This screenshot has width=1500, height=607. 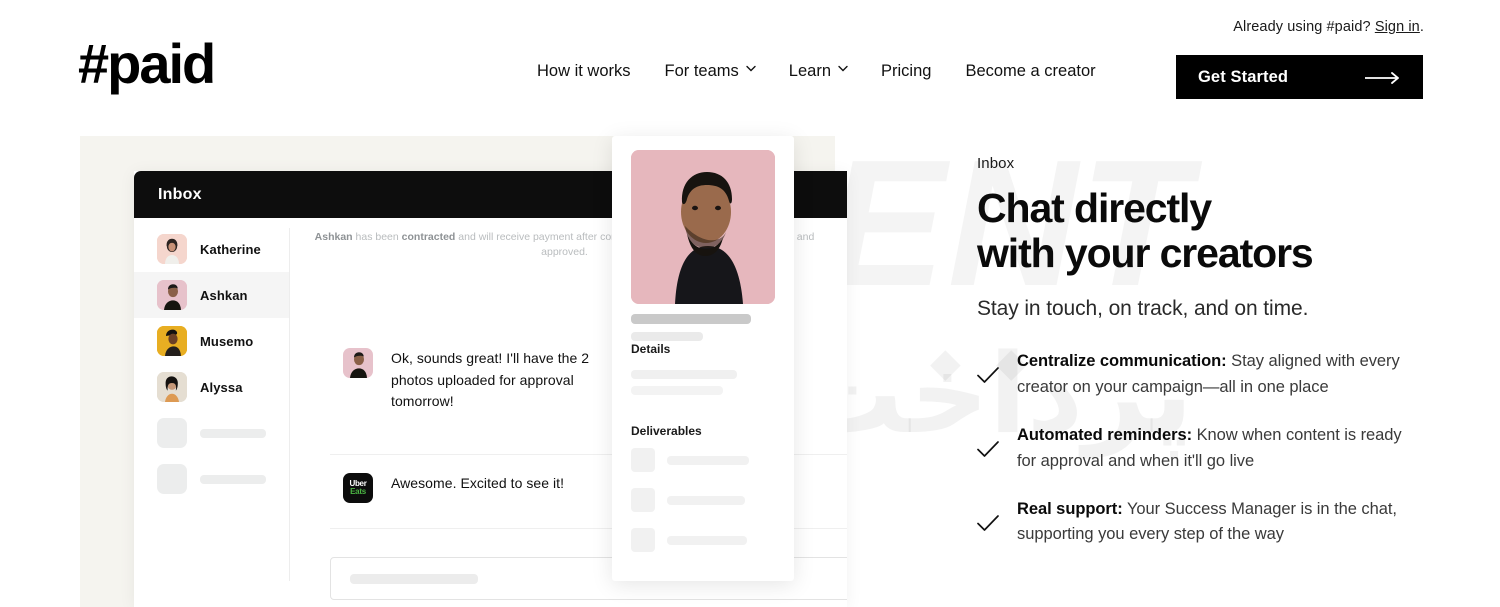 I want to click on nav-item-become-a-creator: Become a creator, so click(x=1030, y=71).